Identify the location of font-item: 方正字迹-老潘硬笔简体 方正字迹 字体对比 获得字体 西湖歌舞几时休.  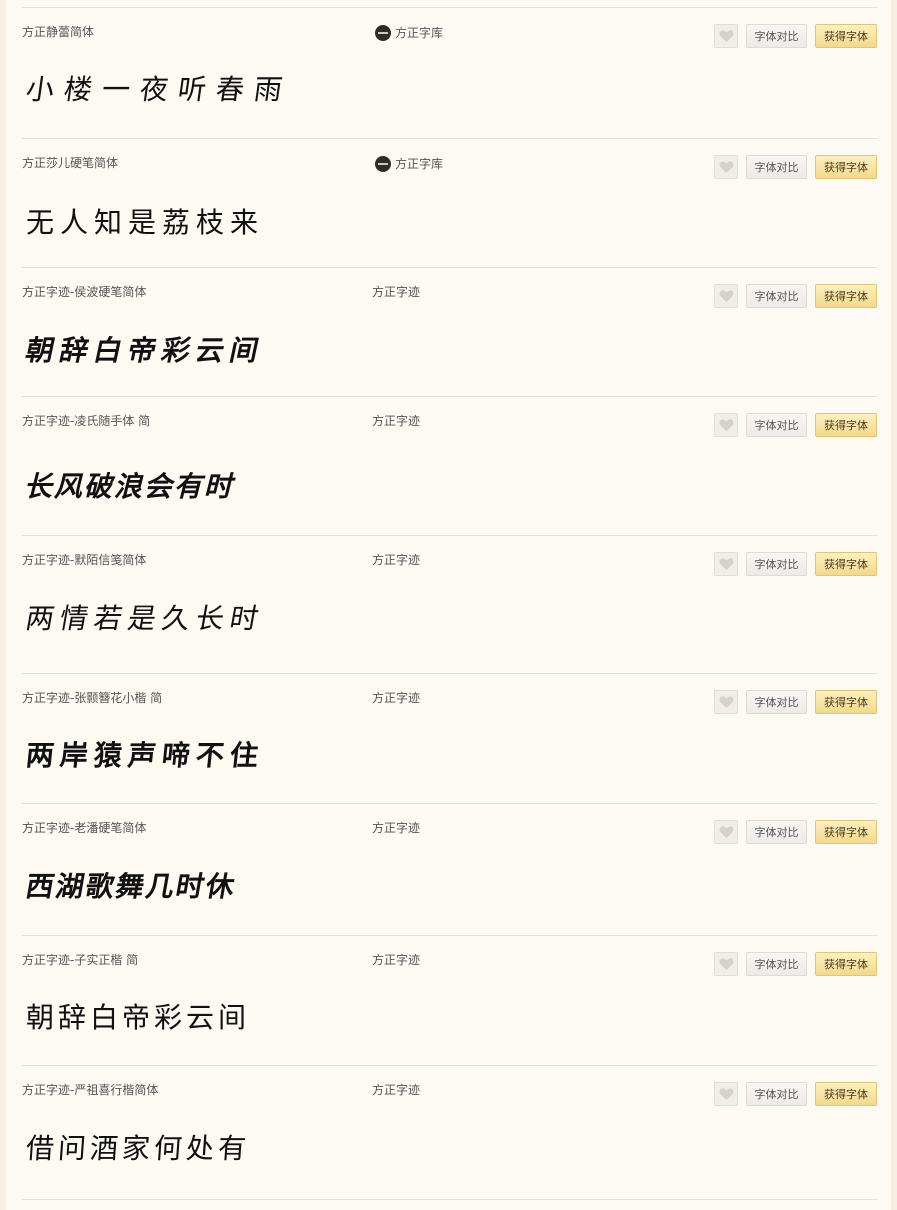
(449, 870).